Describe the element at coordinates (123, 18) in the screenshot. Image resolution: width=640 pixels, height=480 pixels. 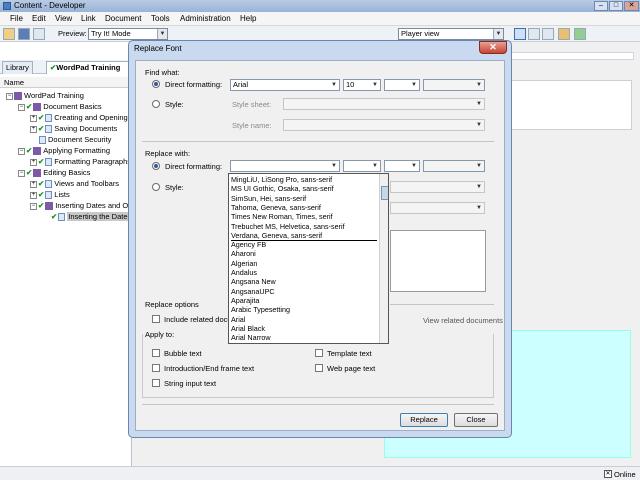
I see `menu-document: Document` at that location.